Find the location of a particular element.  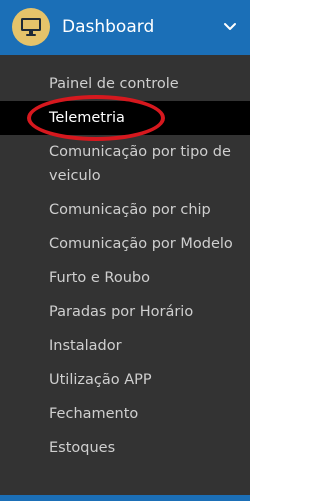

menu-item-comunicacao-chip: Comunicação por chip is located at coordinates (125, 210).